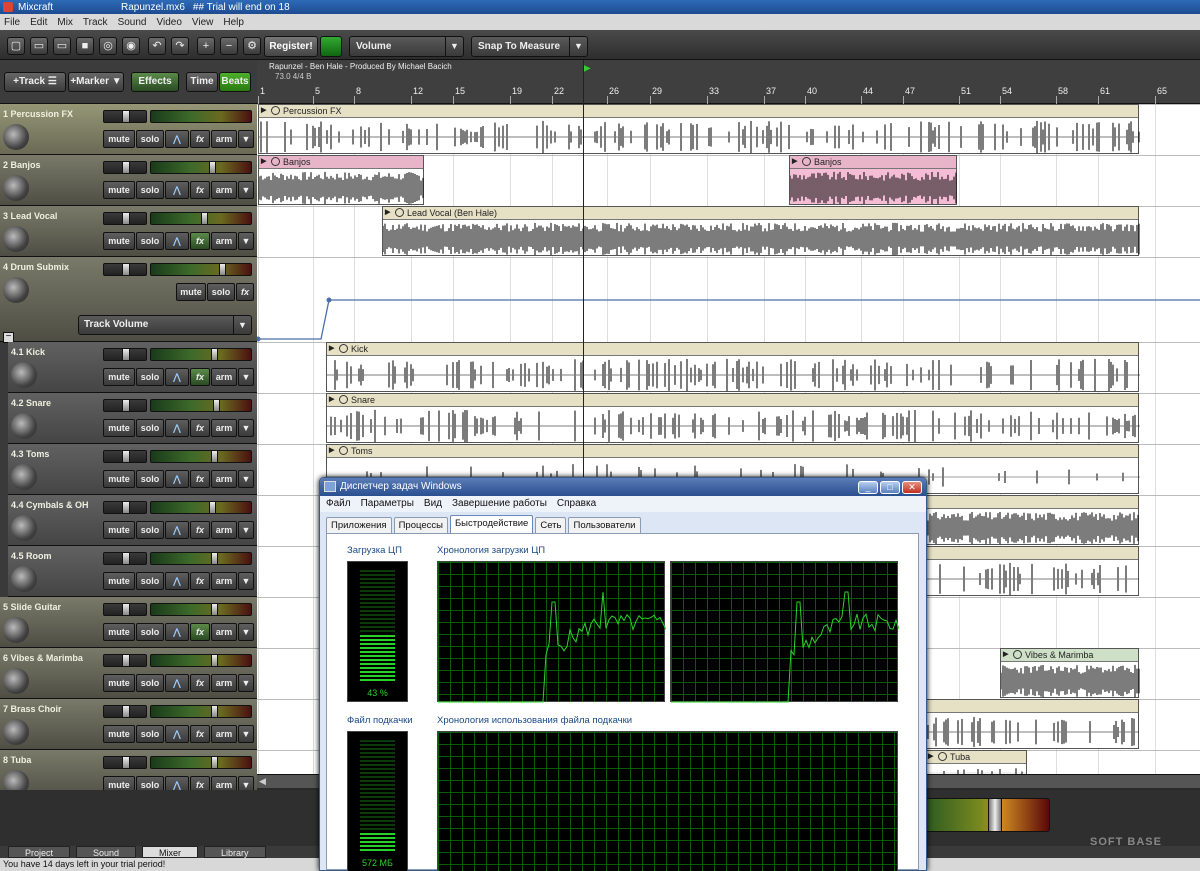  I want to click on track-header: 1 Percussion FX mute solo ⋀ fx arm ▼, so click(128, 129).